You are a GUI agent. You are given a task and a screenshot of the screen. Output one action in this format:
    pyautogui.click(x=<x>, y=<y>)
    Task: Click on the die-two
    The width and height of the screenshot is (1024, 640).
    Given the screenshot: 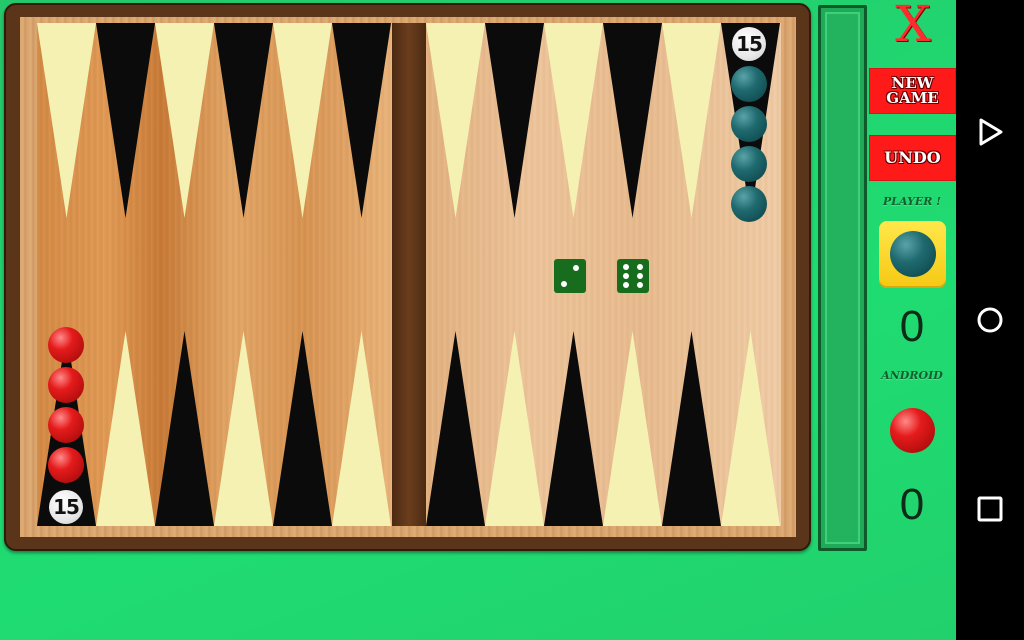 What is the action you would take?
    pyautogui.click(x=570, y=276)
    